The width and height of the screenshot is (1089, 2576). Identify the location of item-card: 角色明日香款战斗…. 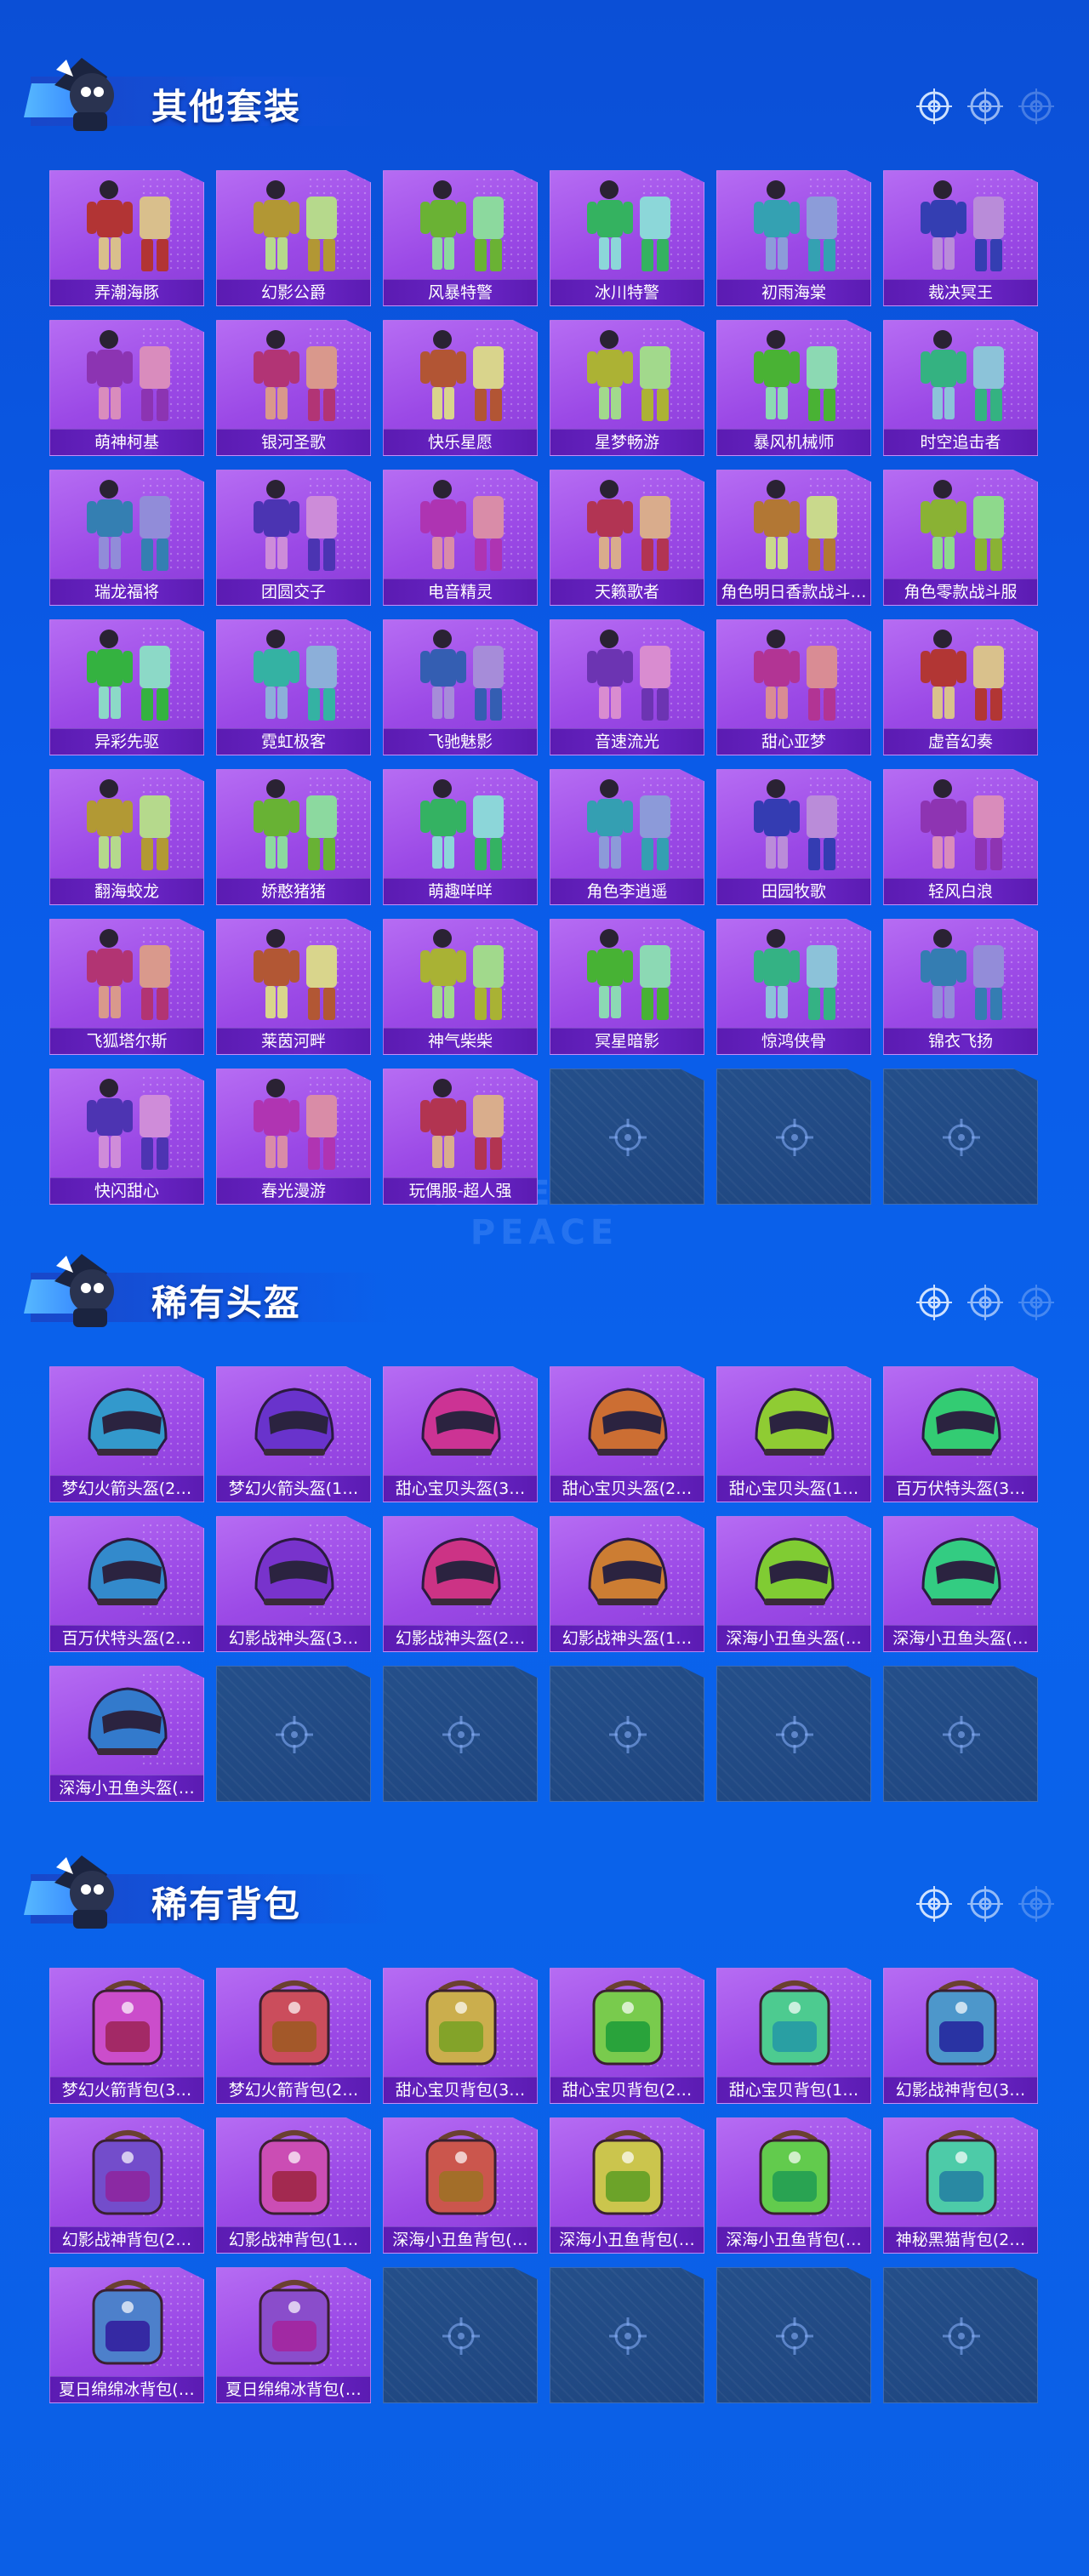
(793, 538).